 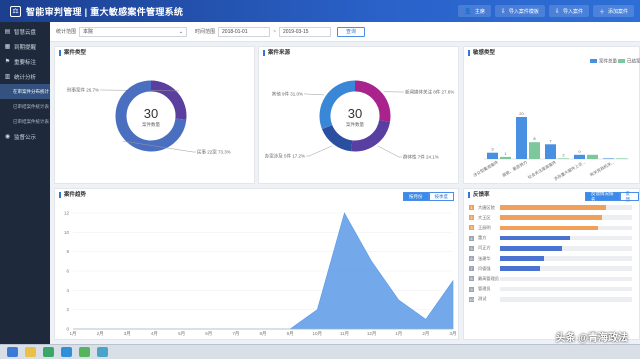 I want to click on ranking-name: 管理员, so click(x=484, y=289).